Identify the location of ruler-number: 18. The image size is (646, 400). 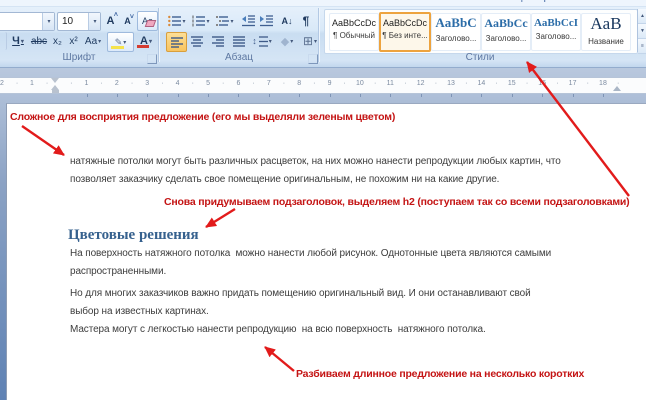
(603, 83).